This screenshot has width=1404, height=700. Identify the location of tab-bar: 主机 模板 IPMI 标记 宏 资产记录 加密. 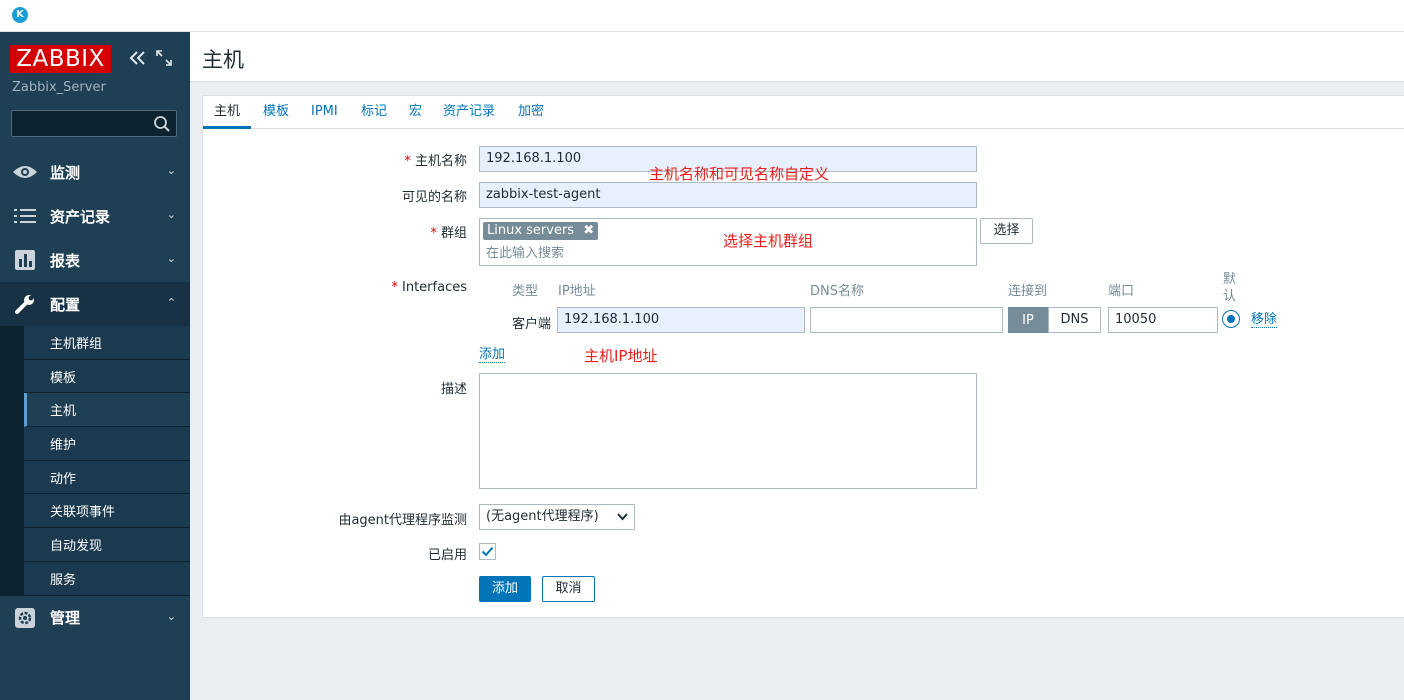
(803, 112).